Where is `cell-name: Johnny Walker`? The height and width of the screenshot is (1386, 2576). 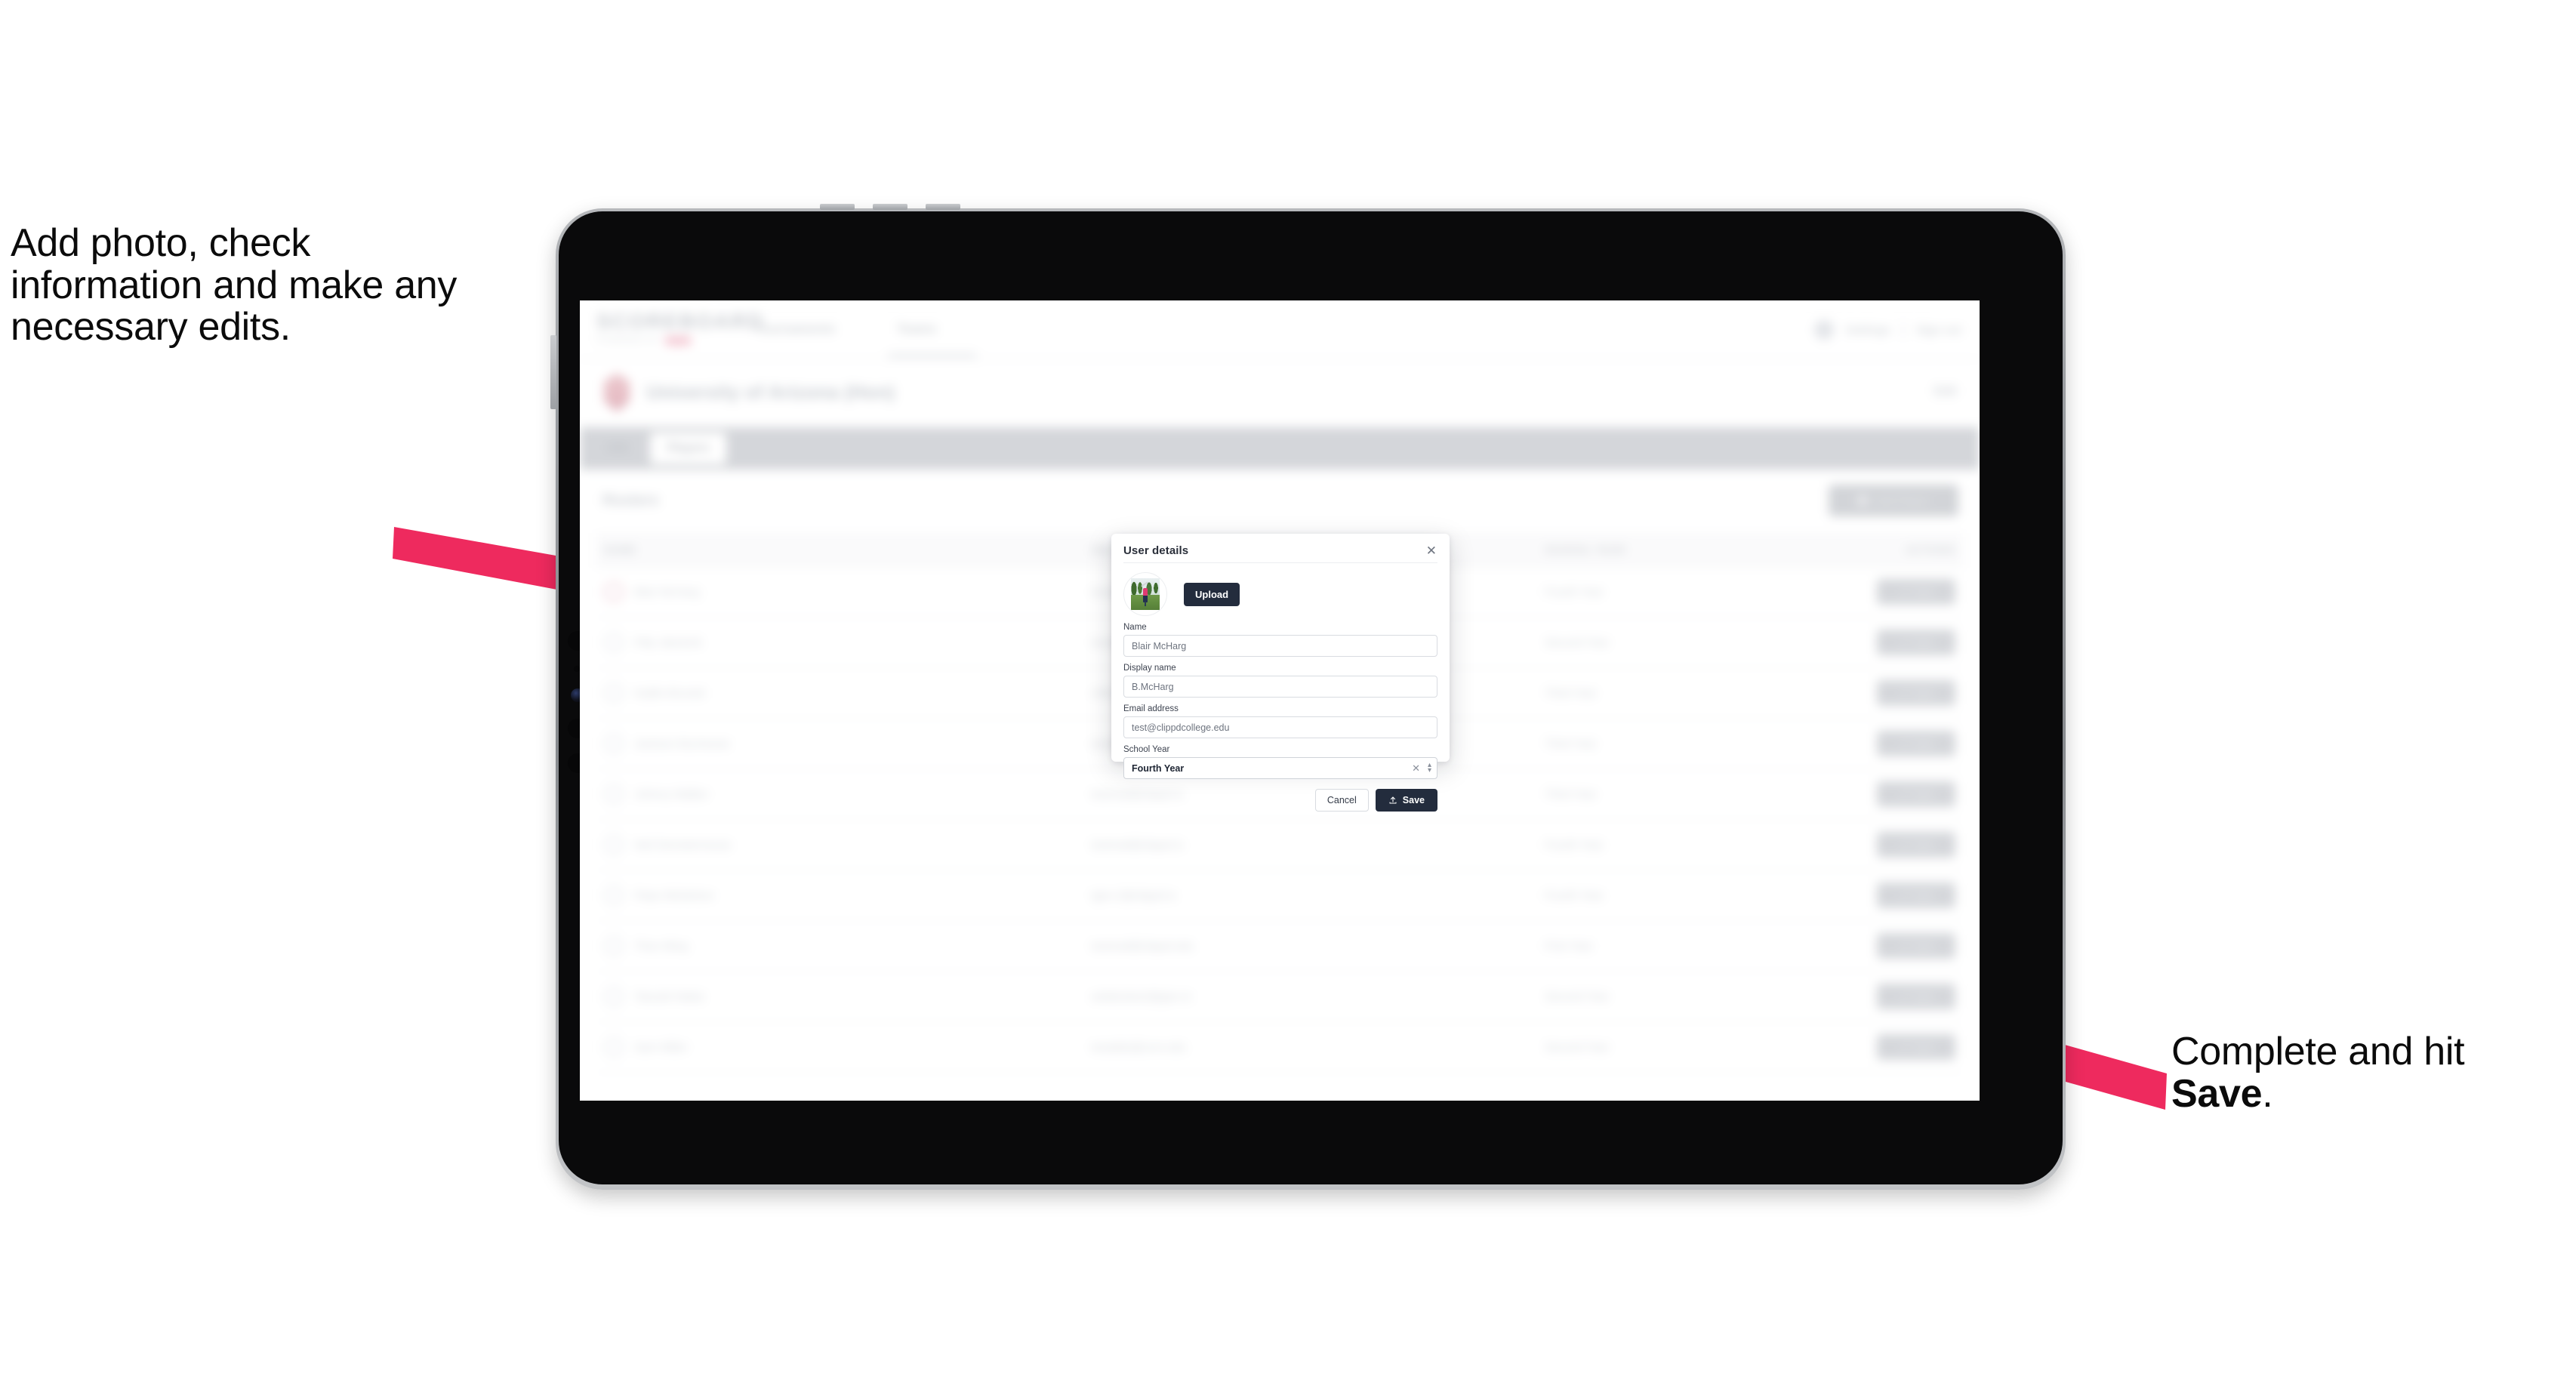 cell-name: Johnny Walker is located at coordinates (840, 794).